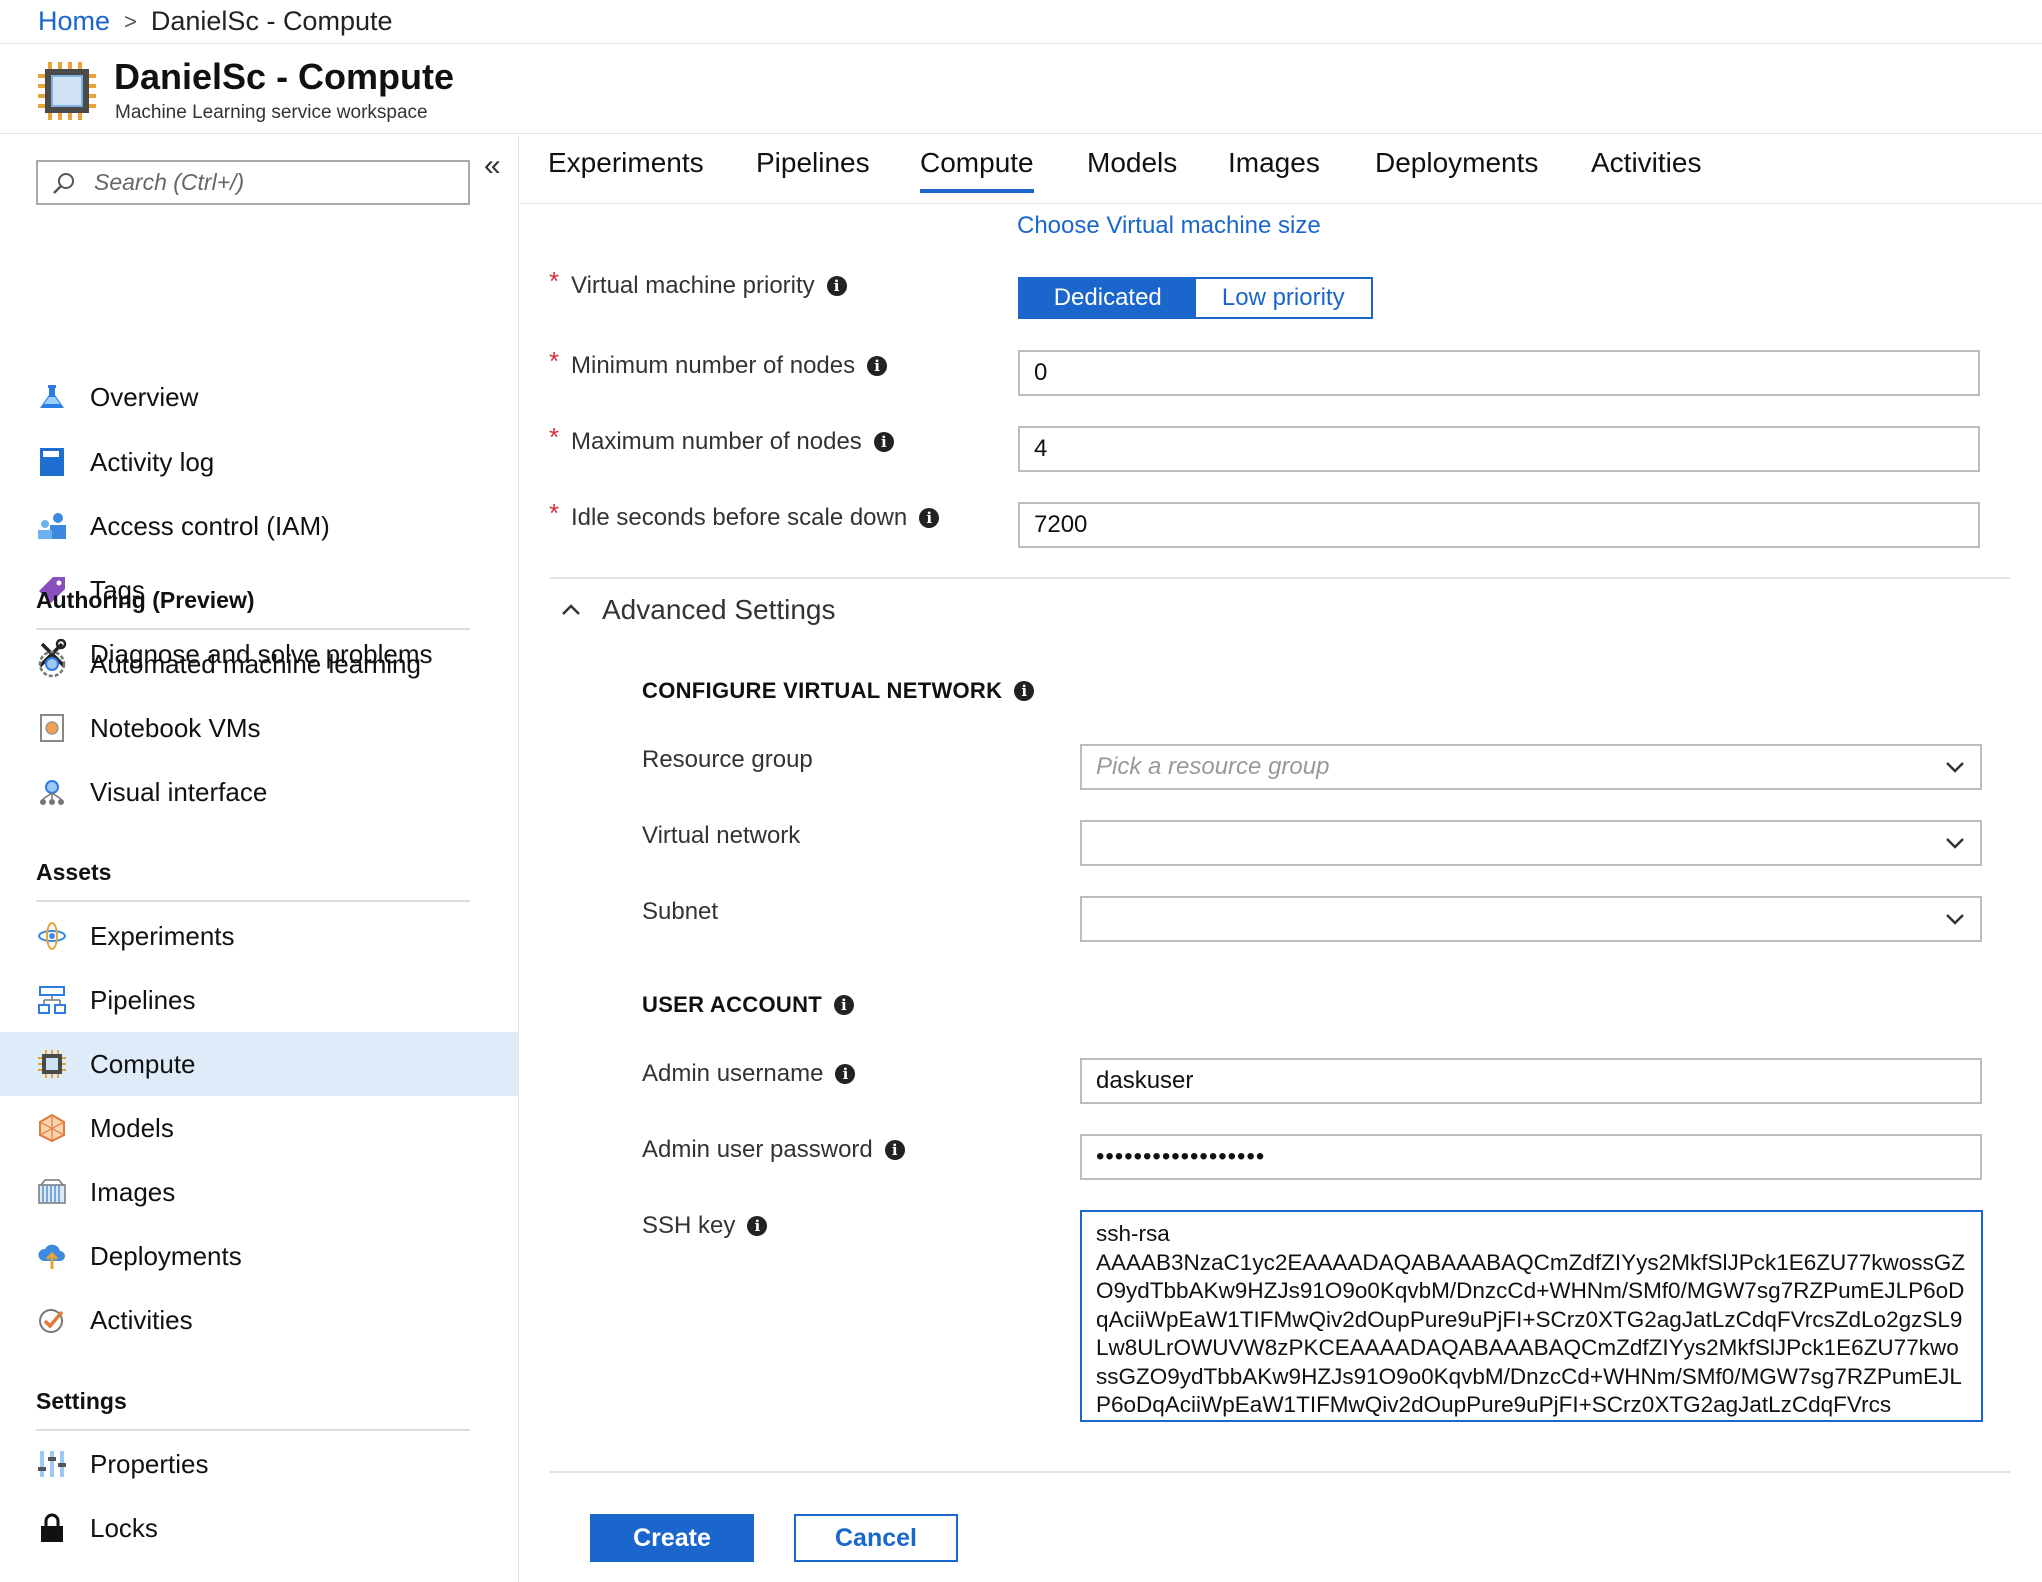 This screenshot has height=1582, width=2042. I want to click on advanced-settings-toggle: Advanced Settings, so click(698, 610).